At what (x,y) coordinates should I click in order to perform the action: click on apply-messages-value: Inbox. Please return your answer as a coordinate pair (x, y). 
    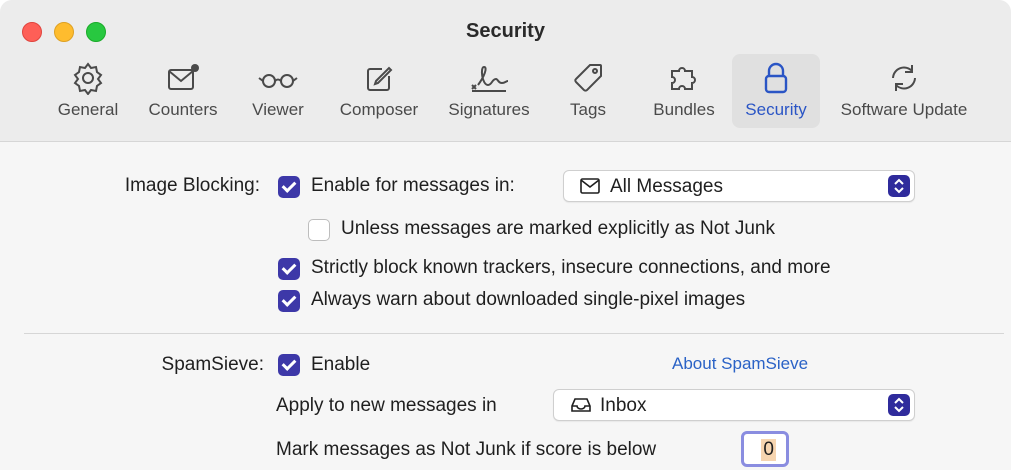
    Looking at the image, I should click on (623, 405).